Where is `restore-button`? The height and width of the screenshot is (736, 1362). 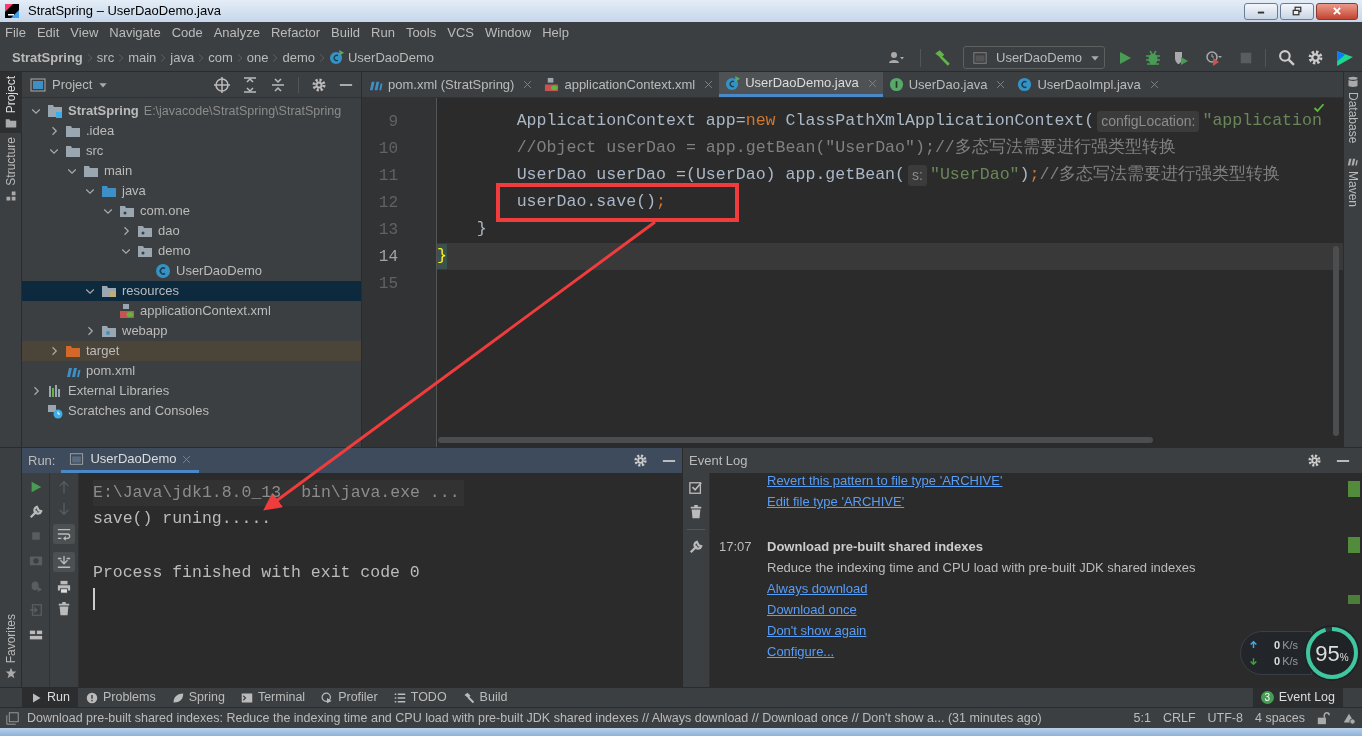
restore-button is located at coordinates (1297, 11).